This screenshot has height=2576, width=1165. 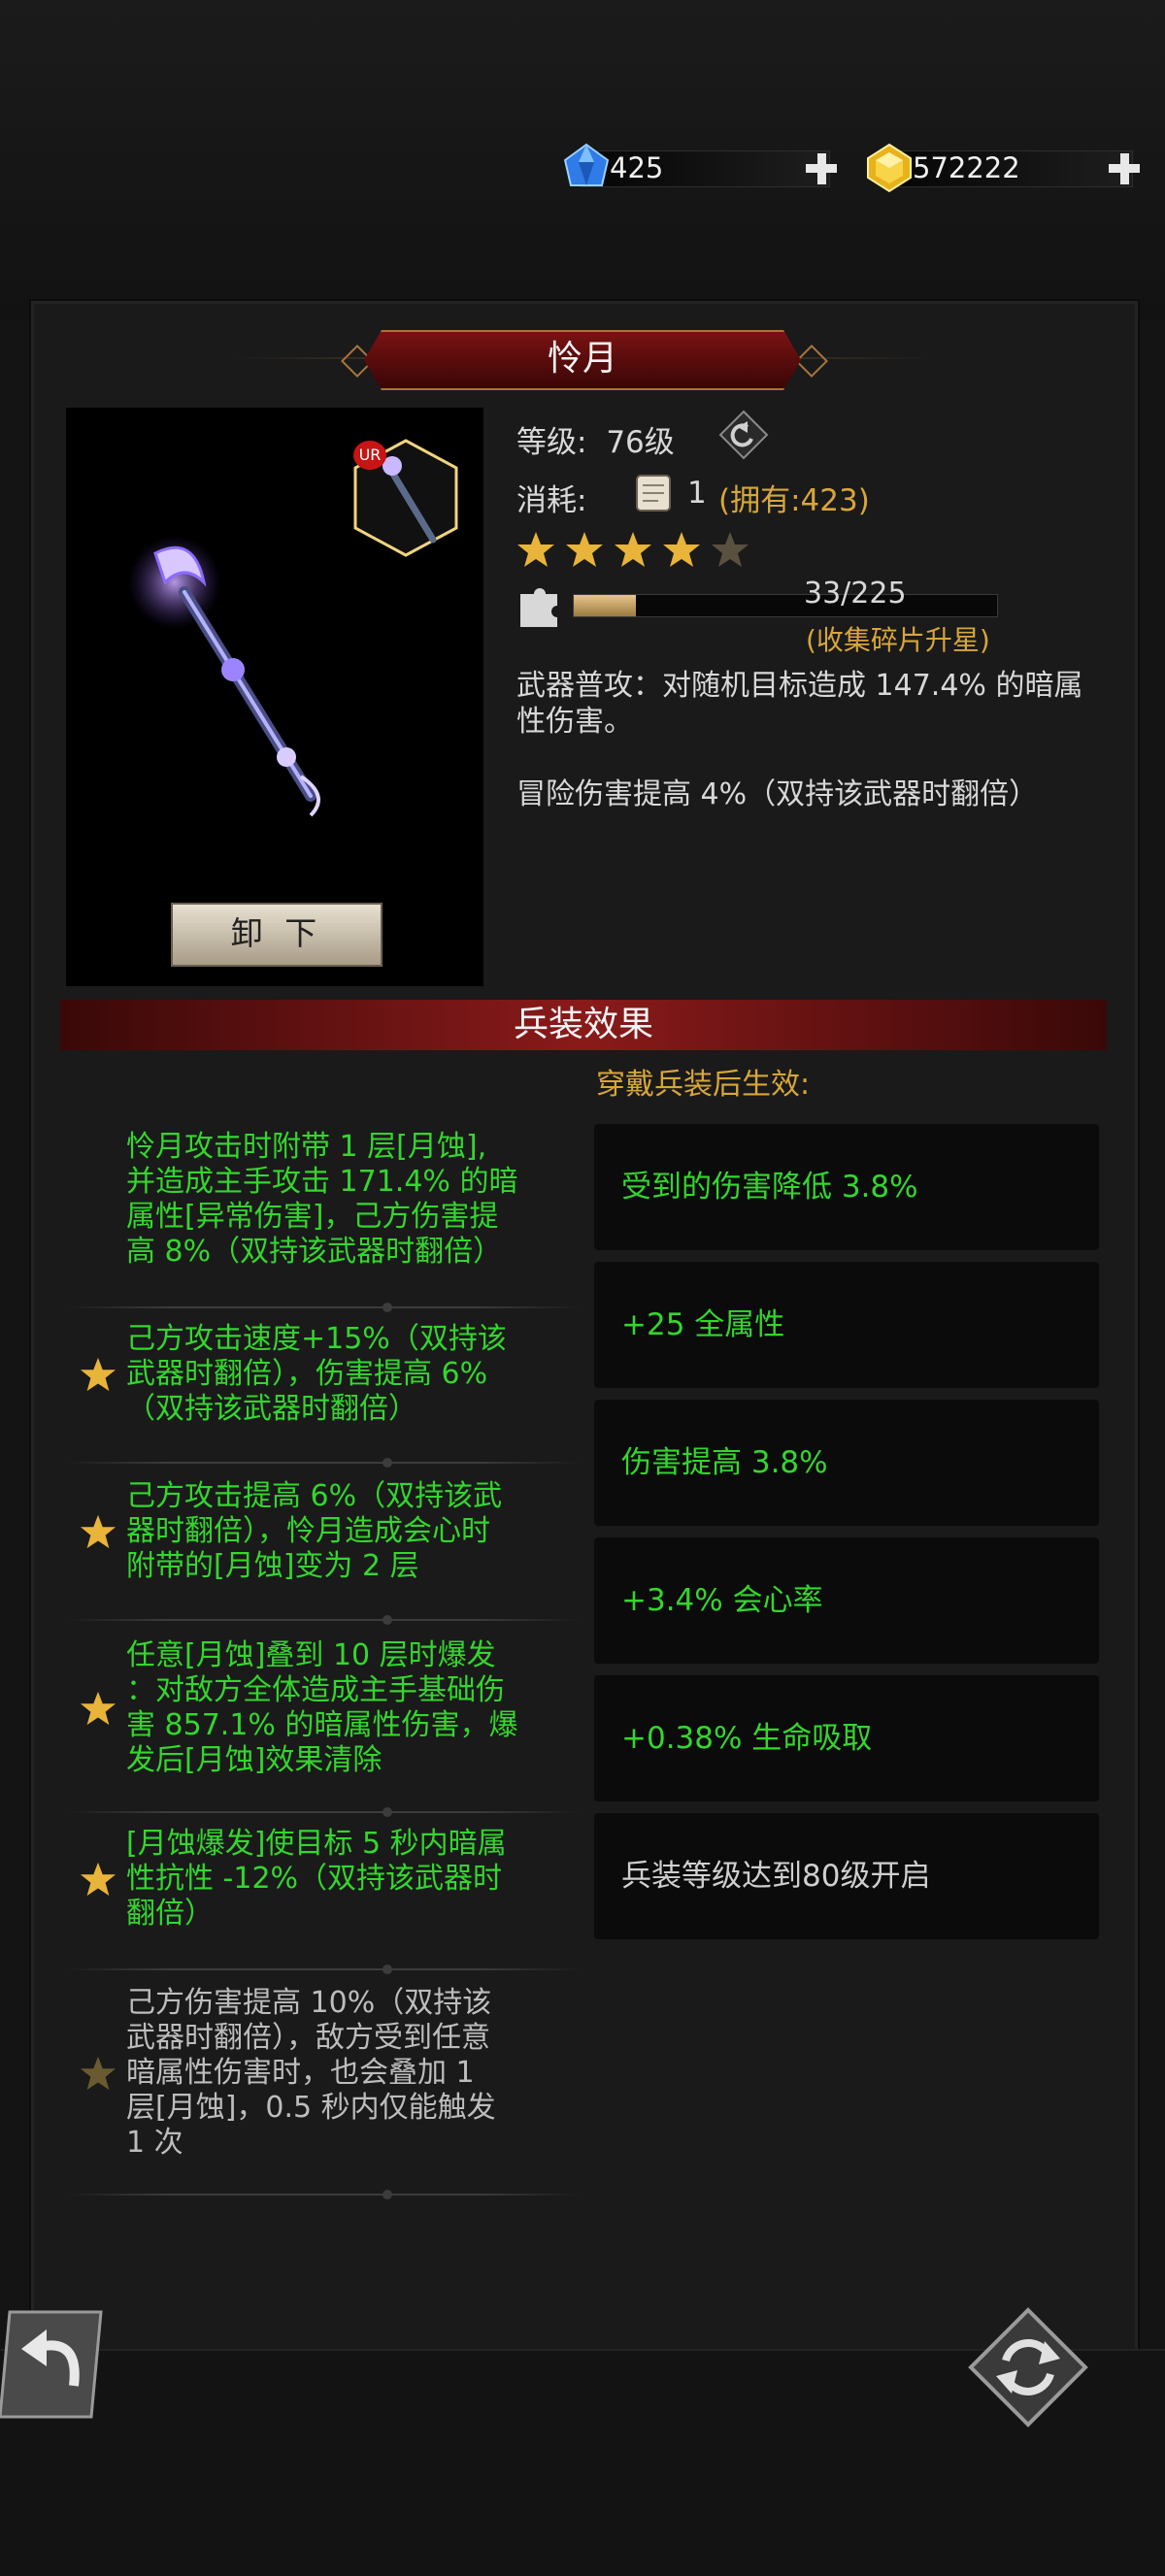 I want to click on attribute-bonus-text: 受到的伤害降低 3.8%, so click(x=769, y=1187).